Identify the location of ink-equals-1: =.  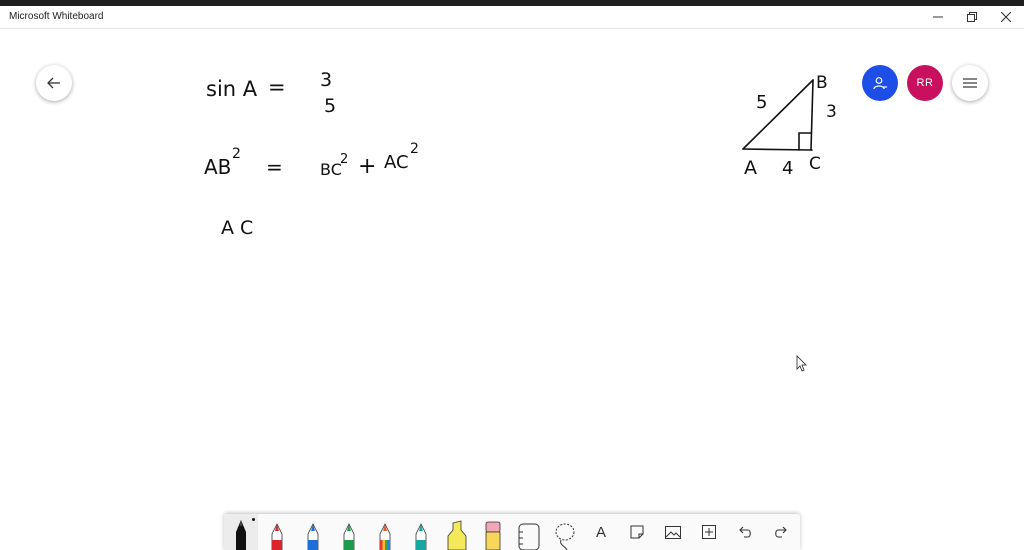
(277, 87).